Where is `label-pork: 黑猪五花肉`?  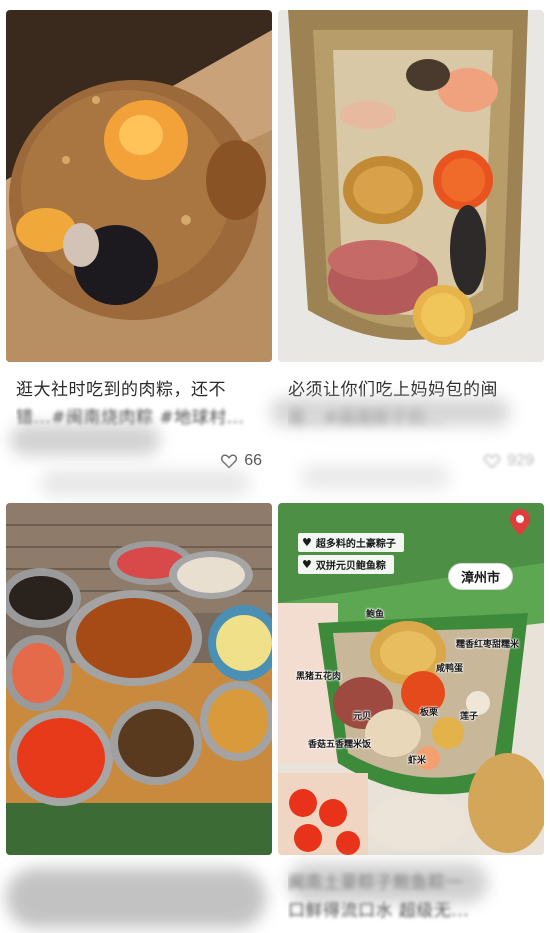 label-pork: 黑猪五花肉 is located at coordinates (319, 677).